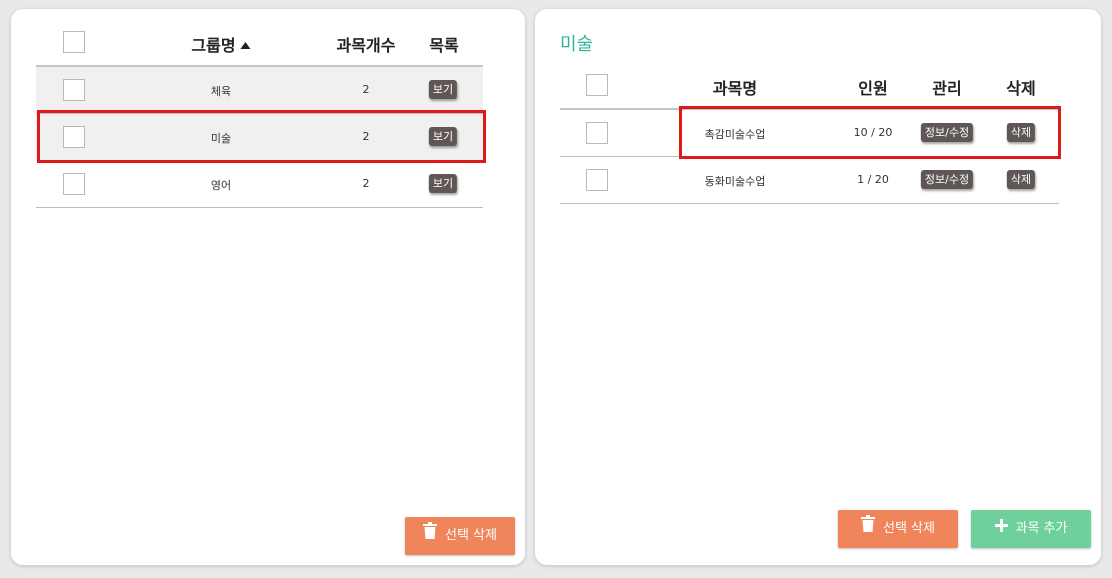 The height and width of the screenshot is (578, 1112). What do you see at coordinates (245, 45) in the screenshot?
I see `sort-ascending-icon` at bounding box center [245, 45].